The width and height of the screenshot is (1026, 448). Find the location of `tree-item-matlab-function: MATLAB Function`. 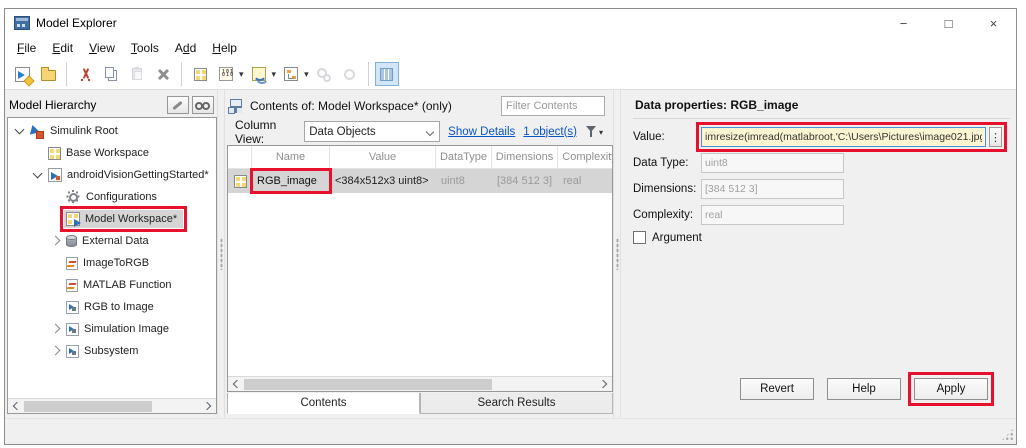

tree-item-matlab-function: MATLAB Function is located at coordinates (112, 285).